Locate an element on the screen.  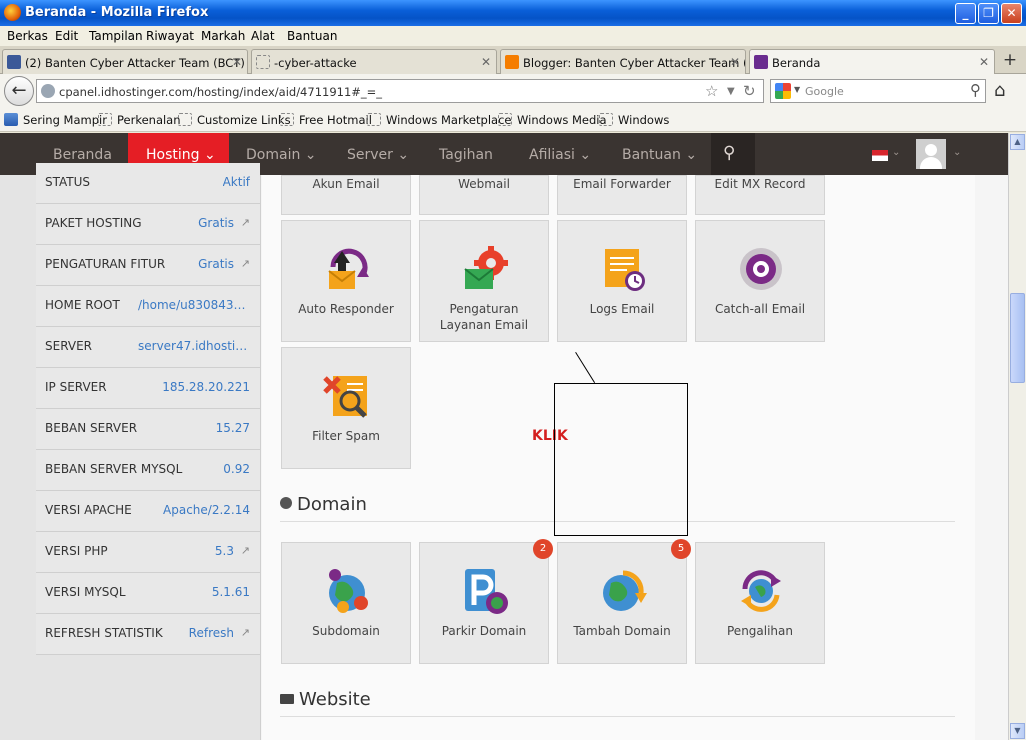
bookmark-perkenalan: Perkenalan is located at coordinates (139, 120).